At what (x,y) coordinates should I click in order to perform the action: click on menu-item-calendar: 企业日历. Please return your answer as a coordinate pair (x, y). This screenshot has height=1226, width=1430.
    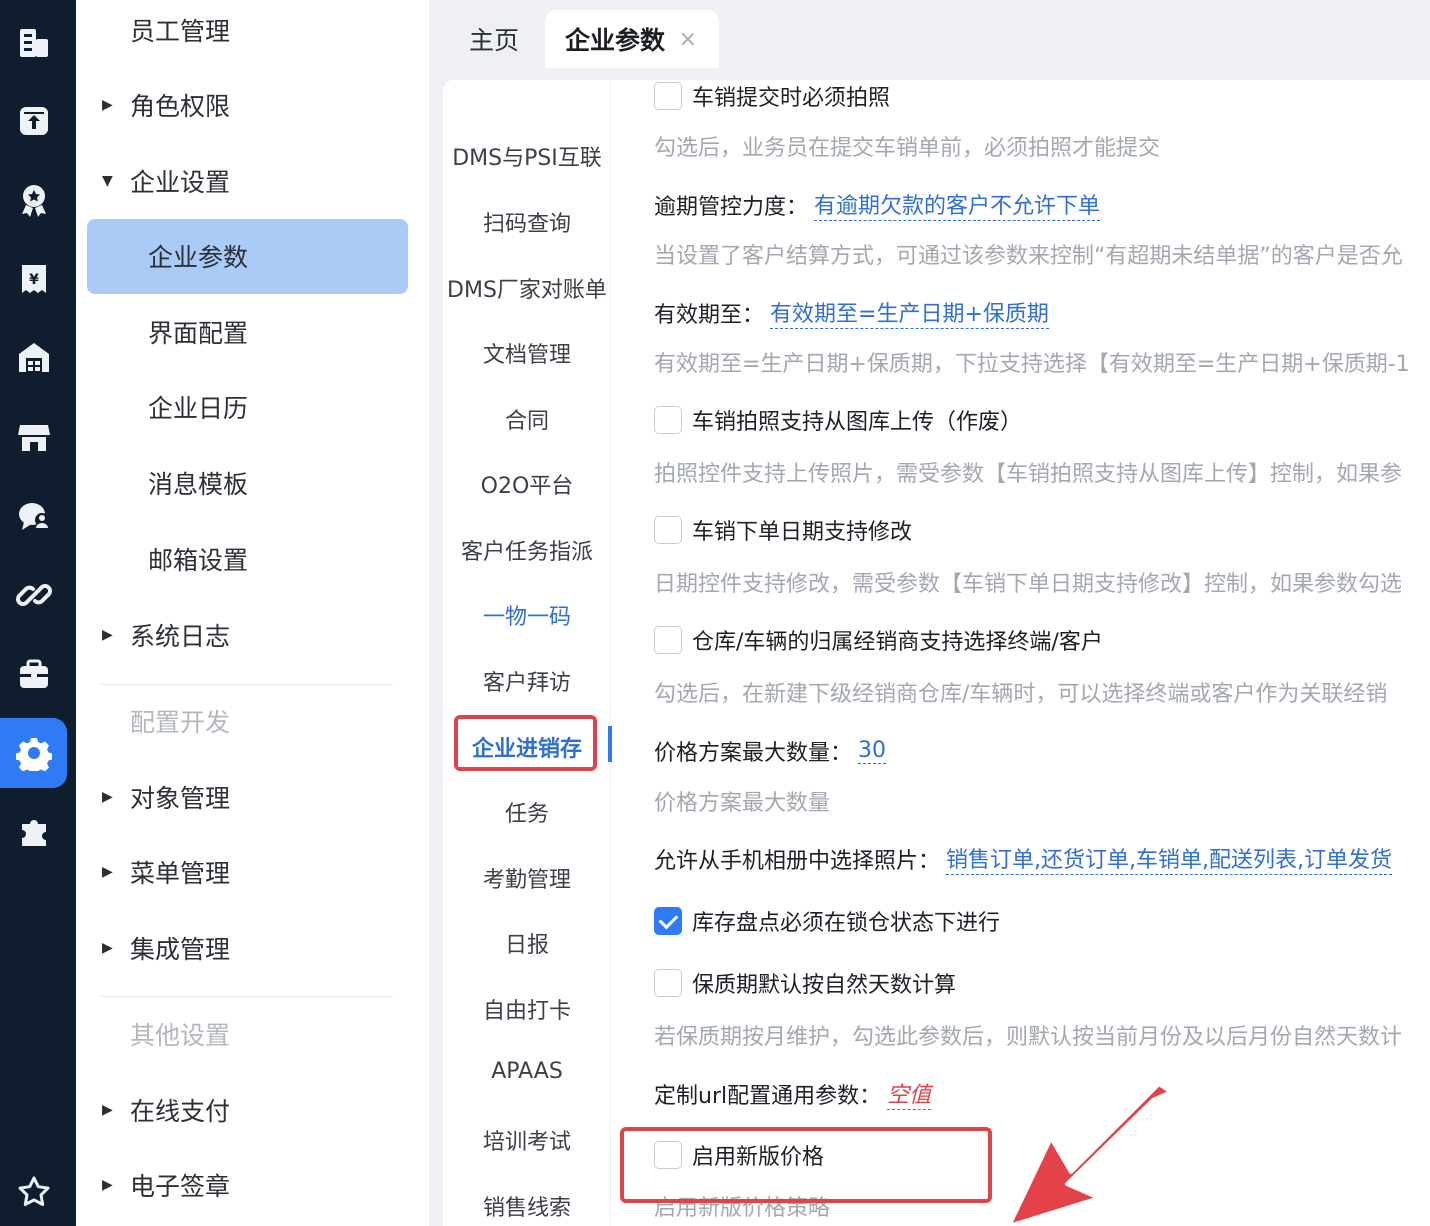
    Looking at the image, I should click on (252, 407).